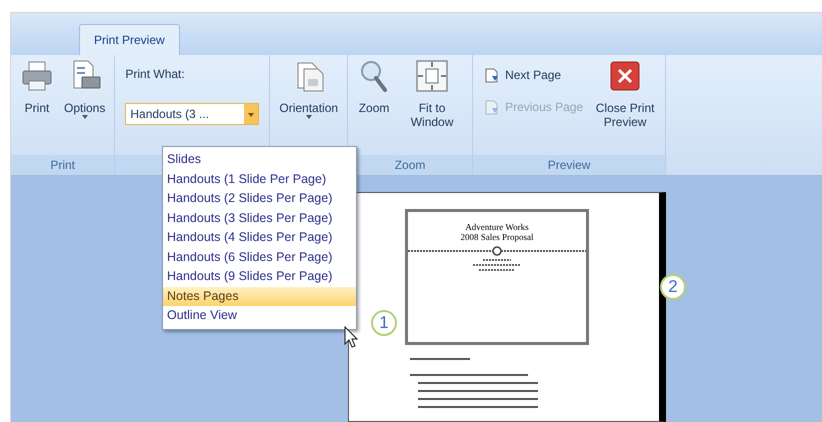 Image resolution: width=822 pixels, height=422 pixels. I want to click on printer-icon, so click(37, 75).